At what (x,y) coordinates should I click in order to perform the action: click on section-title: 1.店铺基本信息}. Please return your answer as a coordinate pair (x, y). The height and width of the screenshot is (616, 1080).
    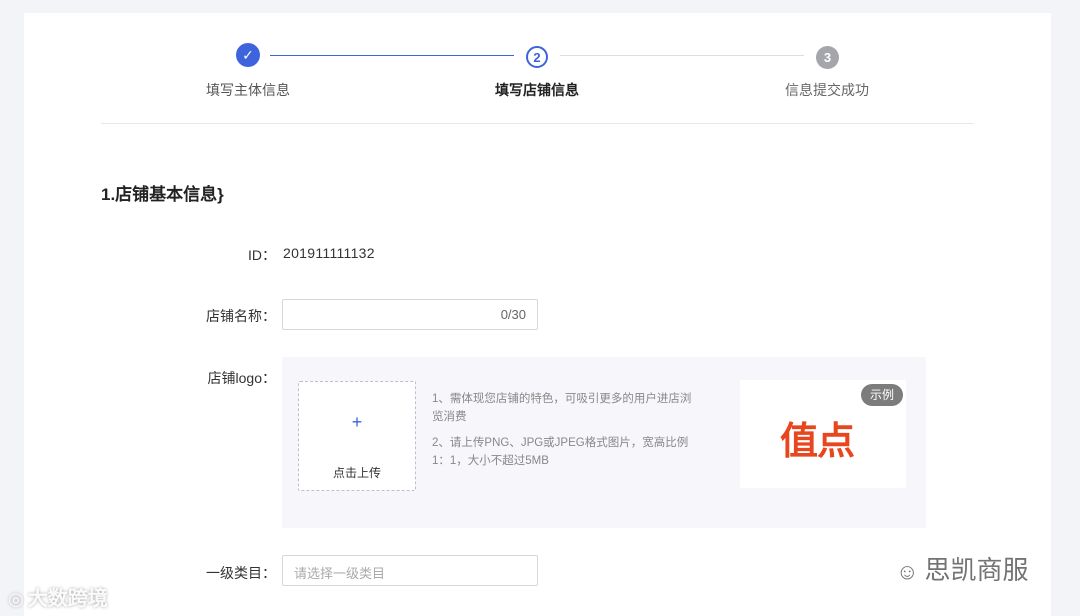
    Looking at the image, I should click on (162, 194).